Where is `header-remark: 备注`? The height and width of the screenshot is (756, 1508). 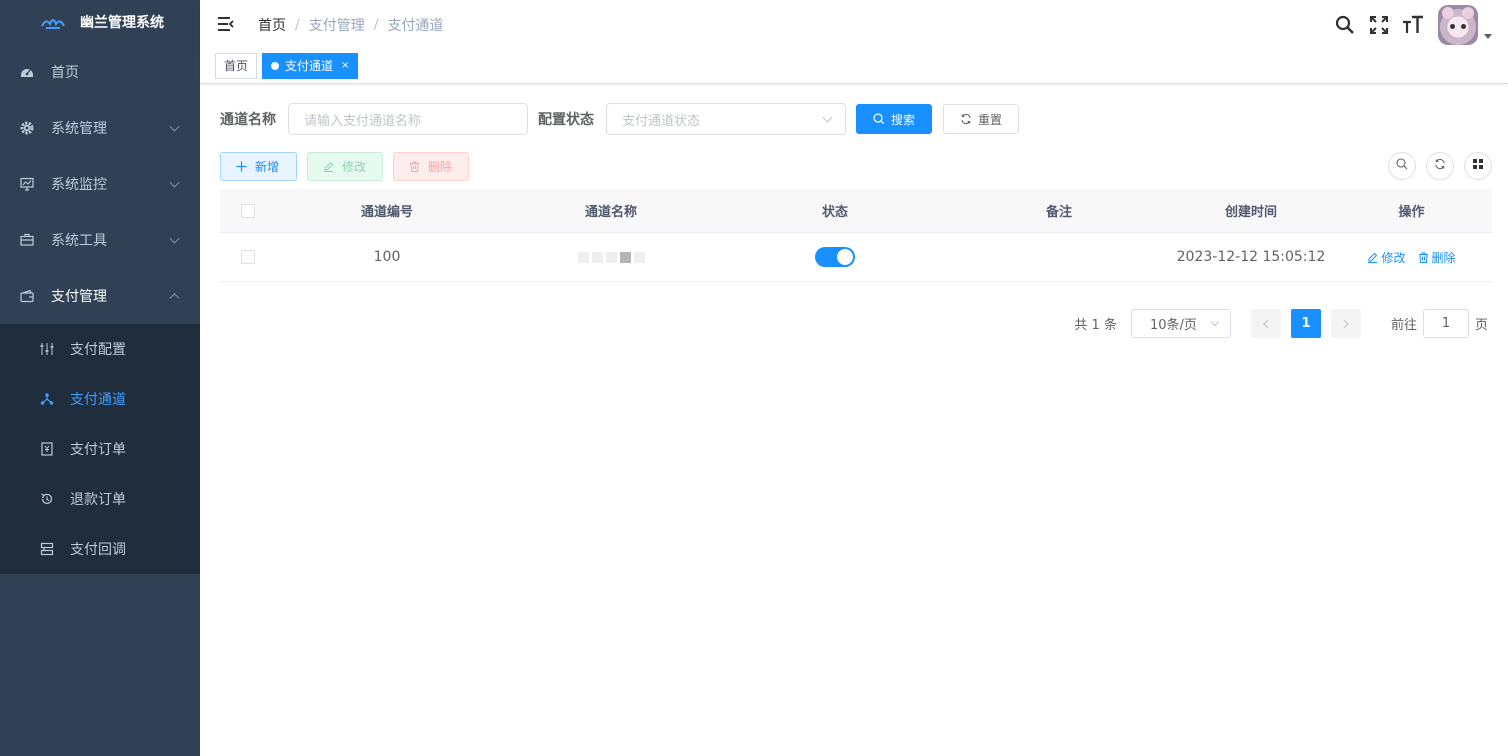 header-remark: 备注 is located at coordinates (1058, 212).